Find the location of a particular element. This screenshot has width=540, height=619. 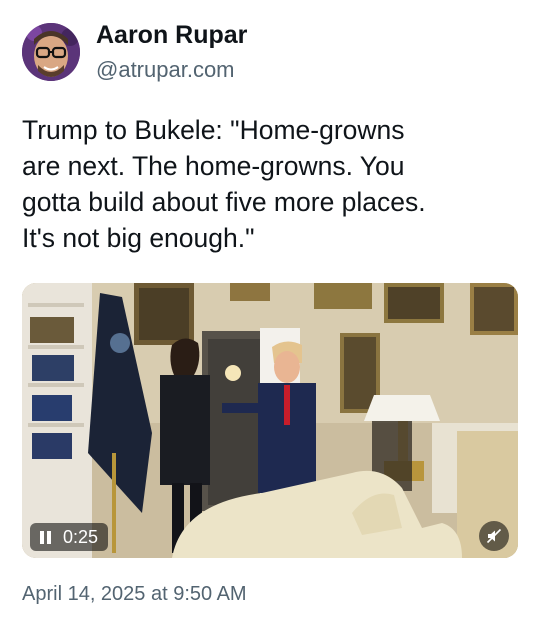

avatar is located at coordinates (51, 52).